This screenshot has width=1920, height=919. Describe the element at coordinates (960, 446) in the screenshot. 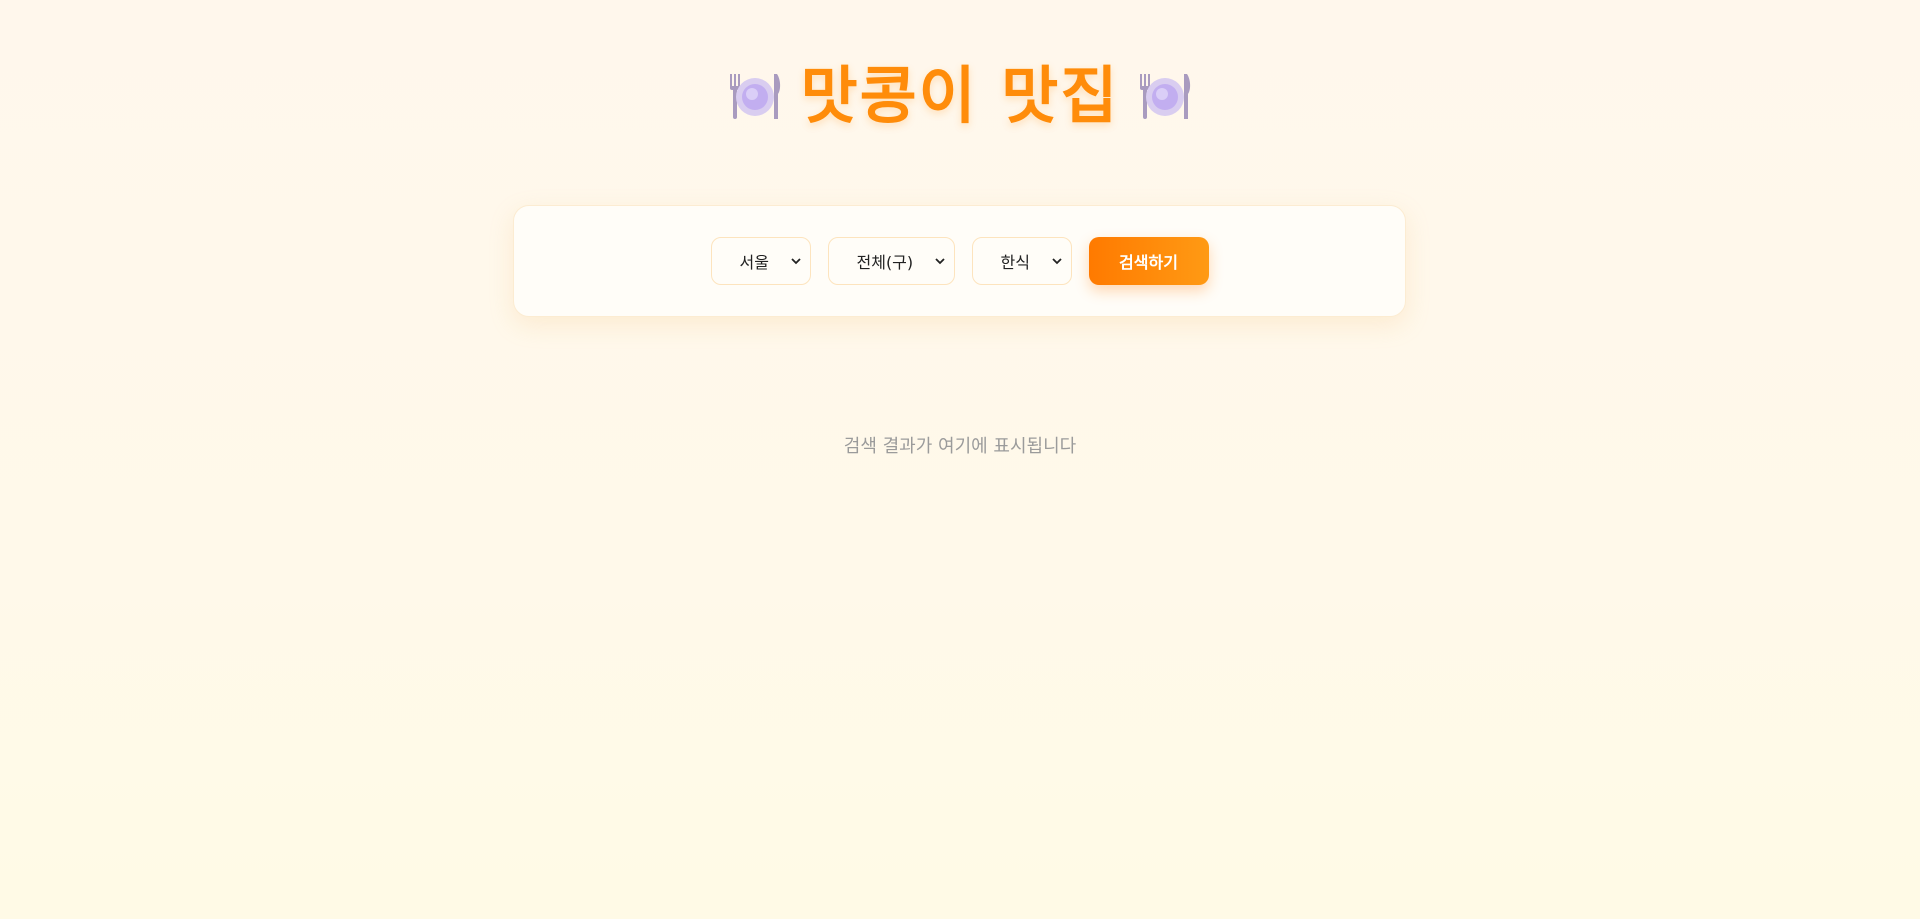

I see `results-placeholder: 검색 결과가 여기에 표시됩니다` at that location.